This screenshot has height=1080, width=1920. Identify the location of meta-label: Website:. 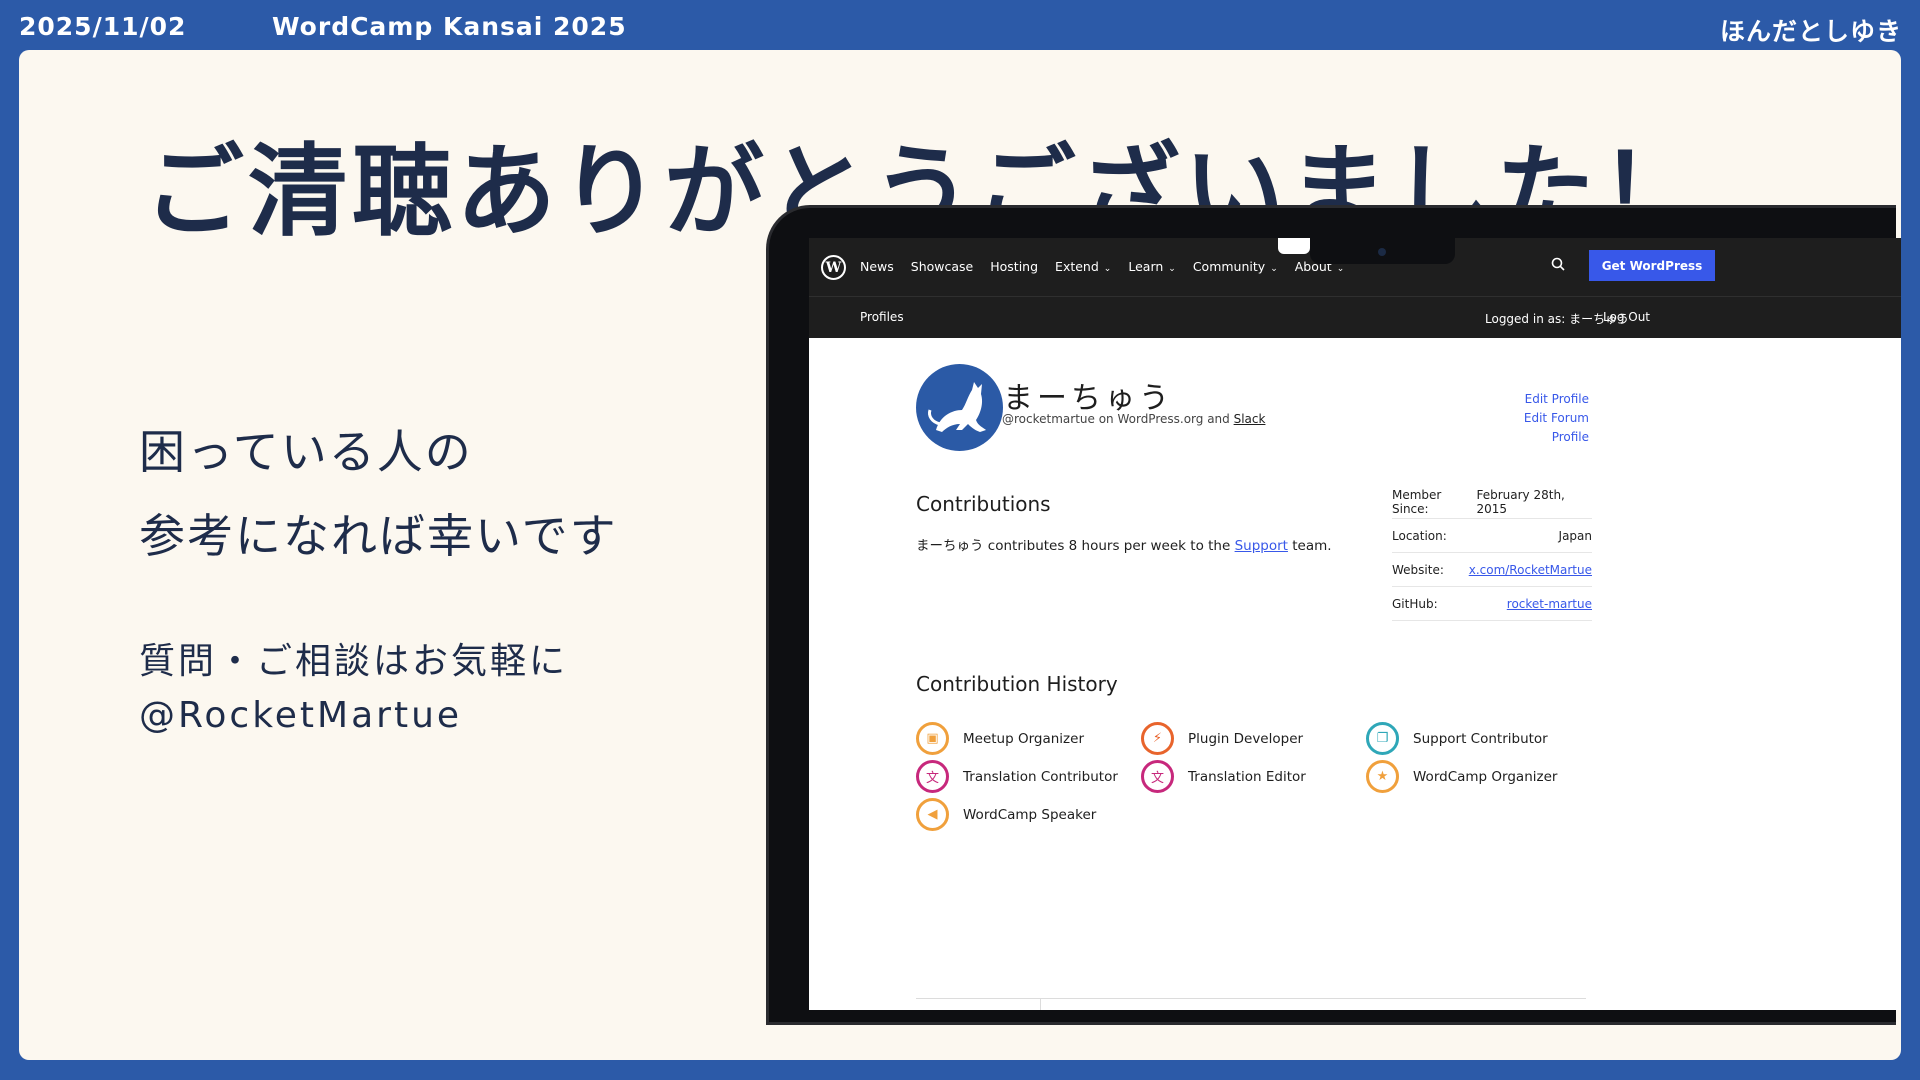
(1418, 569).